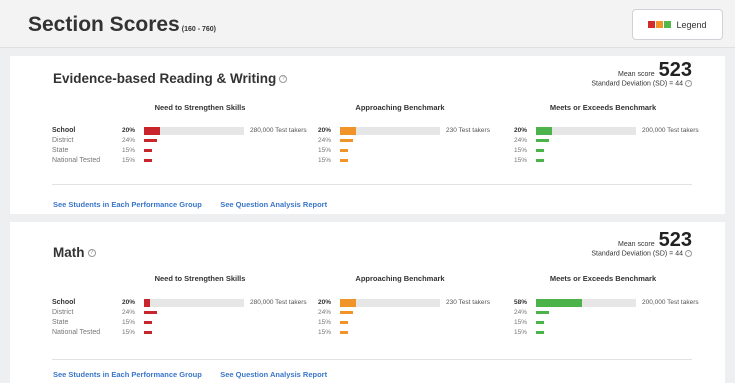 The image size is (735, 383). I want to click on legend-swatch-orange, so click(660, 24).